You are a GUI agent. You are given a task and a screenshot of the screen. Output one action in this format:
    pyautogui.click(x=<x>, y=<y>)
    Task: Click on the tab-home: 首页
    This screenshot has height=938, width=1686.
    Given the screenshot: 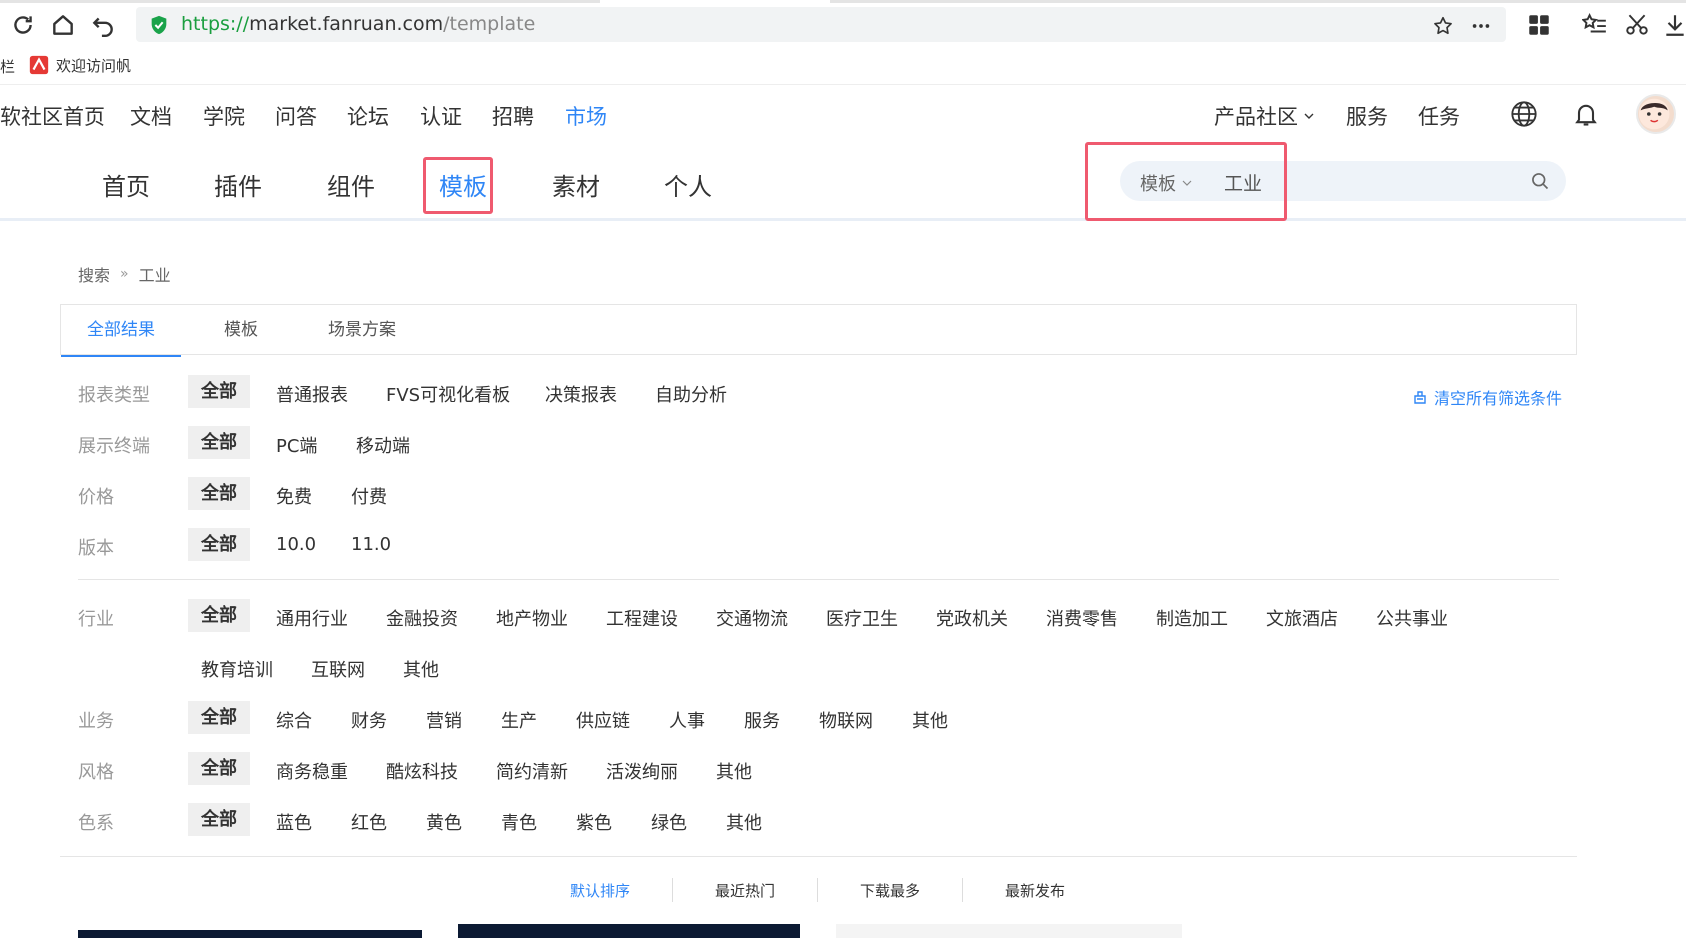 What is the action you would take?
    pyautogui.click(x=126, y=184)
    